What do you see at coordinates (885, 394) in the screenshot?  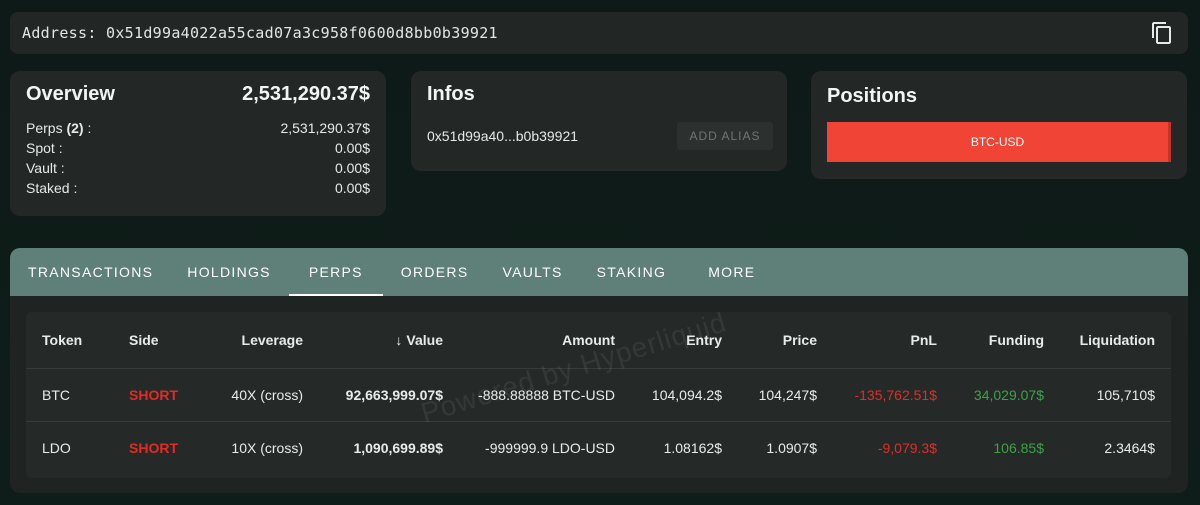 I see `cell-pnl: -135,762.51$` at bounding box center [885, 394].